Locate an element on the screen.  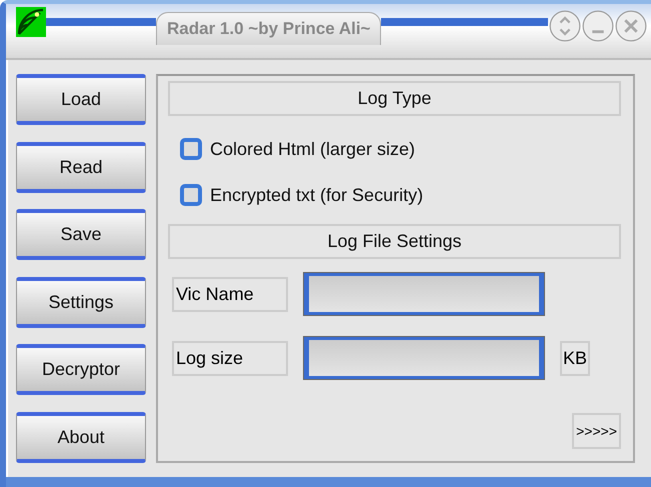
sidebar-button: Load is located at coordinates (81, 99).